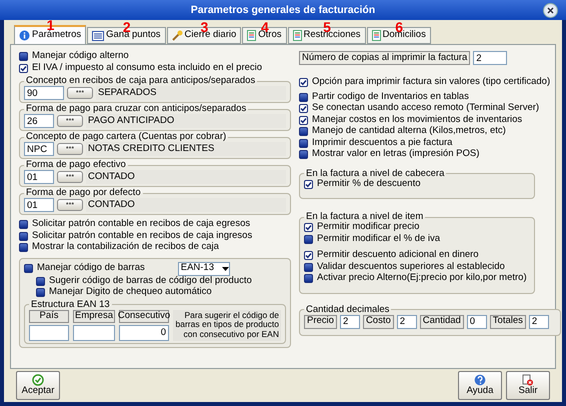  Describe the element at coordinates (490, 58) in the screenshot. I see `copies-field: 2` at that location.